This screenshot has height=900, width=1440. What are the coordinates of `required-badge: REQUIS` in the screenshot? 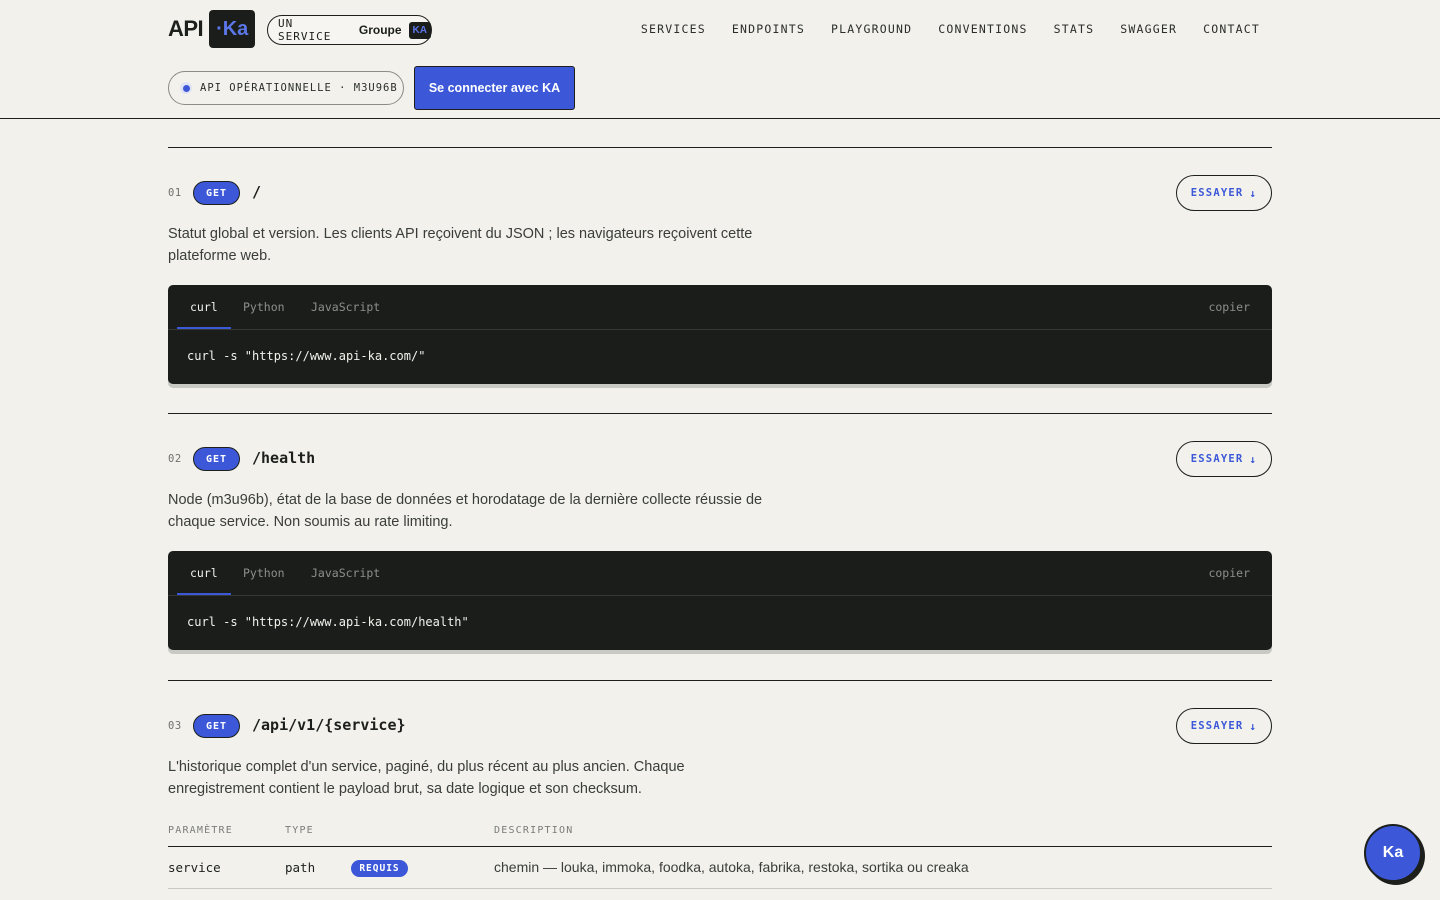 It's located at (379, 868).